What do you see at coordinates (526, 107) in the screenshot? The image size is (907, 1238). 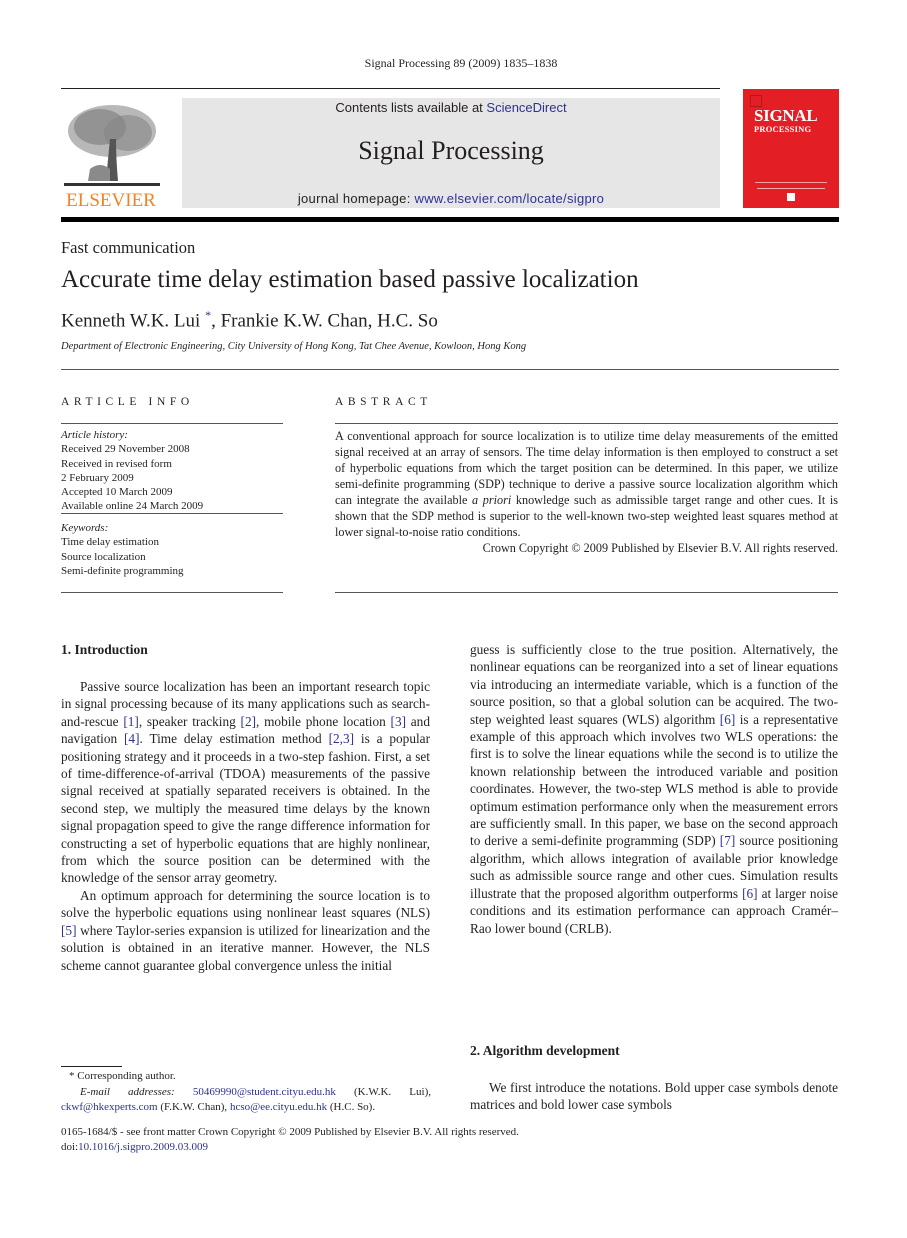 I see `sciencedirect-link: ScienceDirect` at bounding box center [526, 107].